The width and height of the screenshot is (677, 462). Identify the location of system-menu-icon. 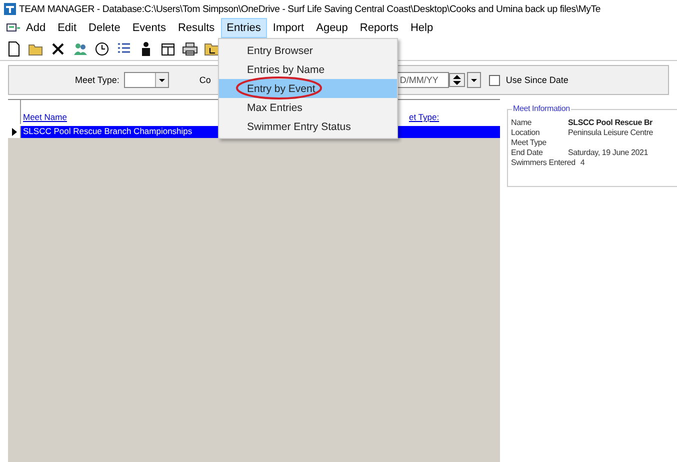
(13, 28).